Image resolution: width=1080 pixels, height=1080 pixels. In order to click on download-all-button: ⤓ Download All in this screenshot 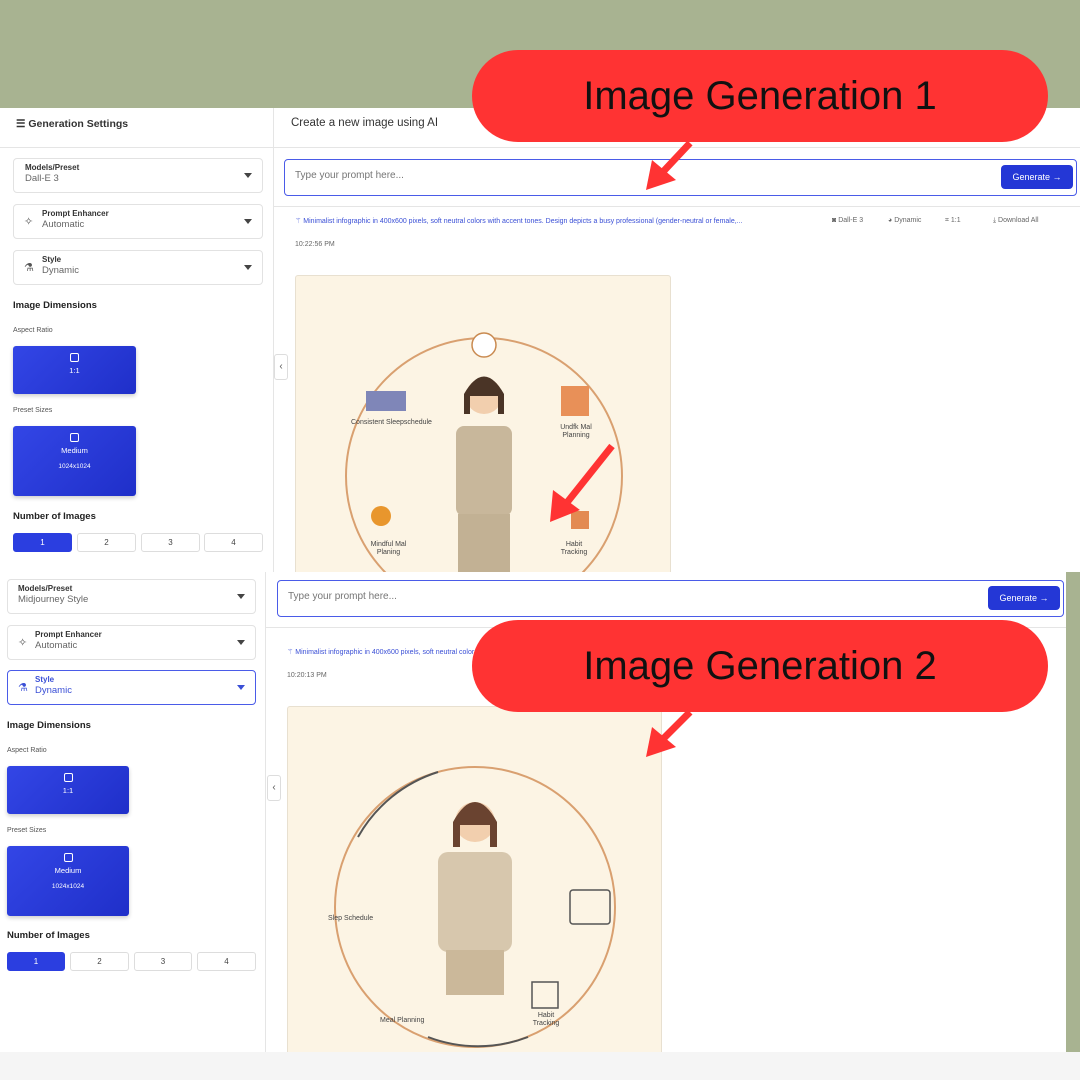, I will do `click(1016, 221)`.